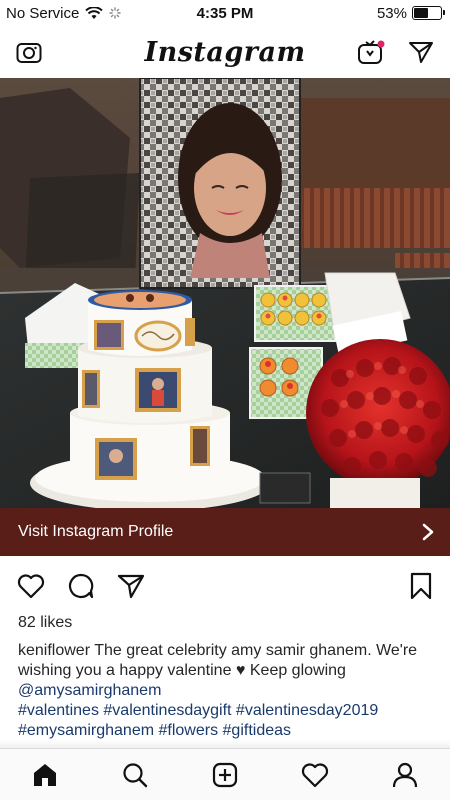 Image resolution: width=450 pixels, height=800 pixels. What do you see at coordinates (391, 13) in the screenshot?
I see `battery-percent: 53%` at bounding box center [391, 13].